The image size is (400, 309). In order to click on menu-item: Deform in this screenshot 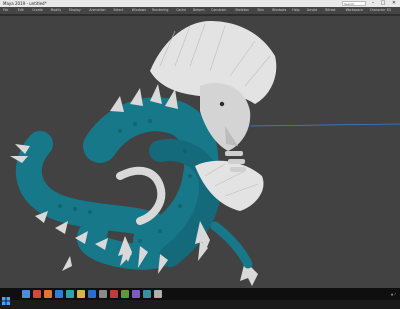, I will do `click(199, 10)`.